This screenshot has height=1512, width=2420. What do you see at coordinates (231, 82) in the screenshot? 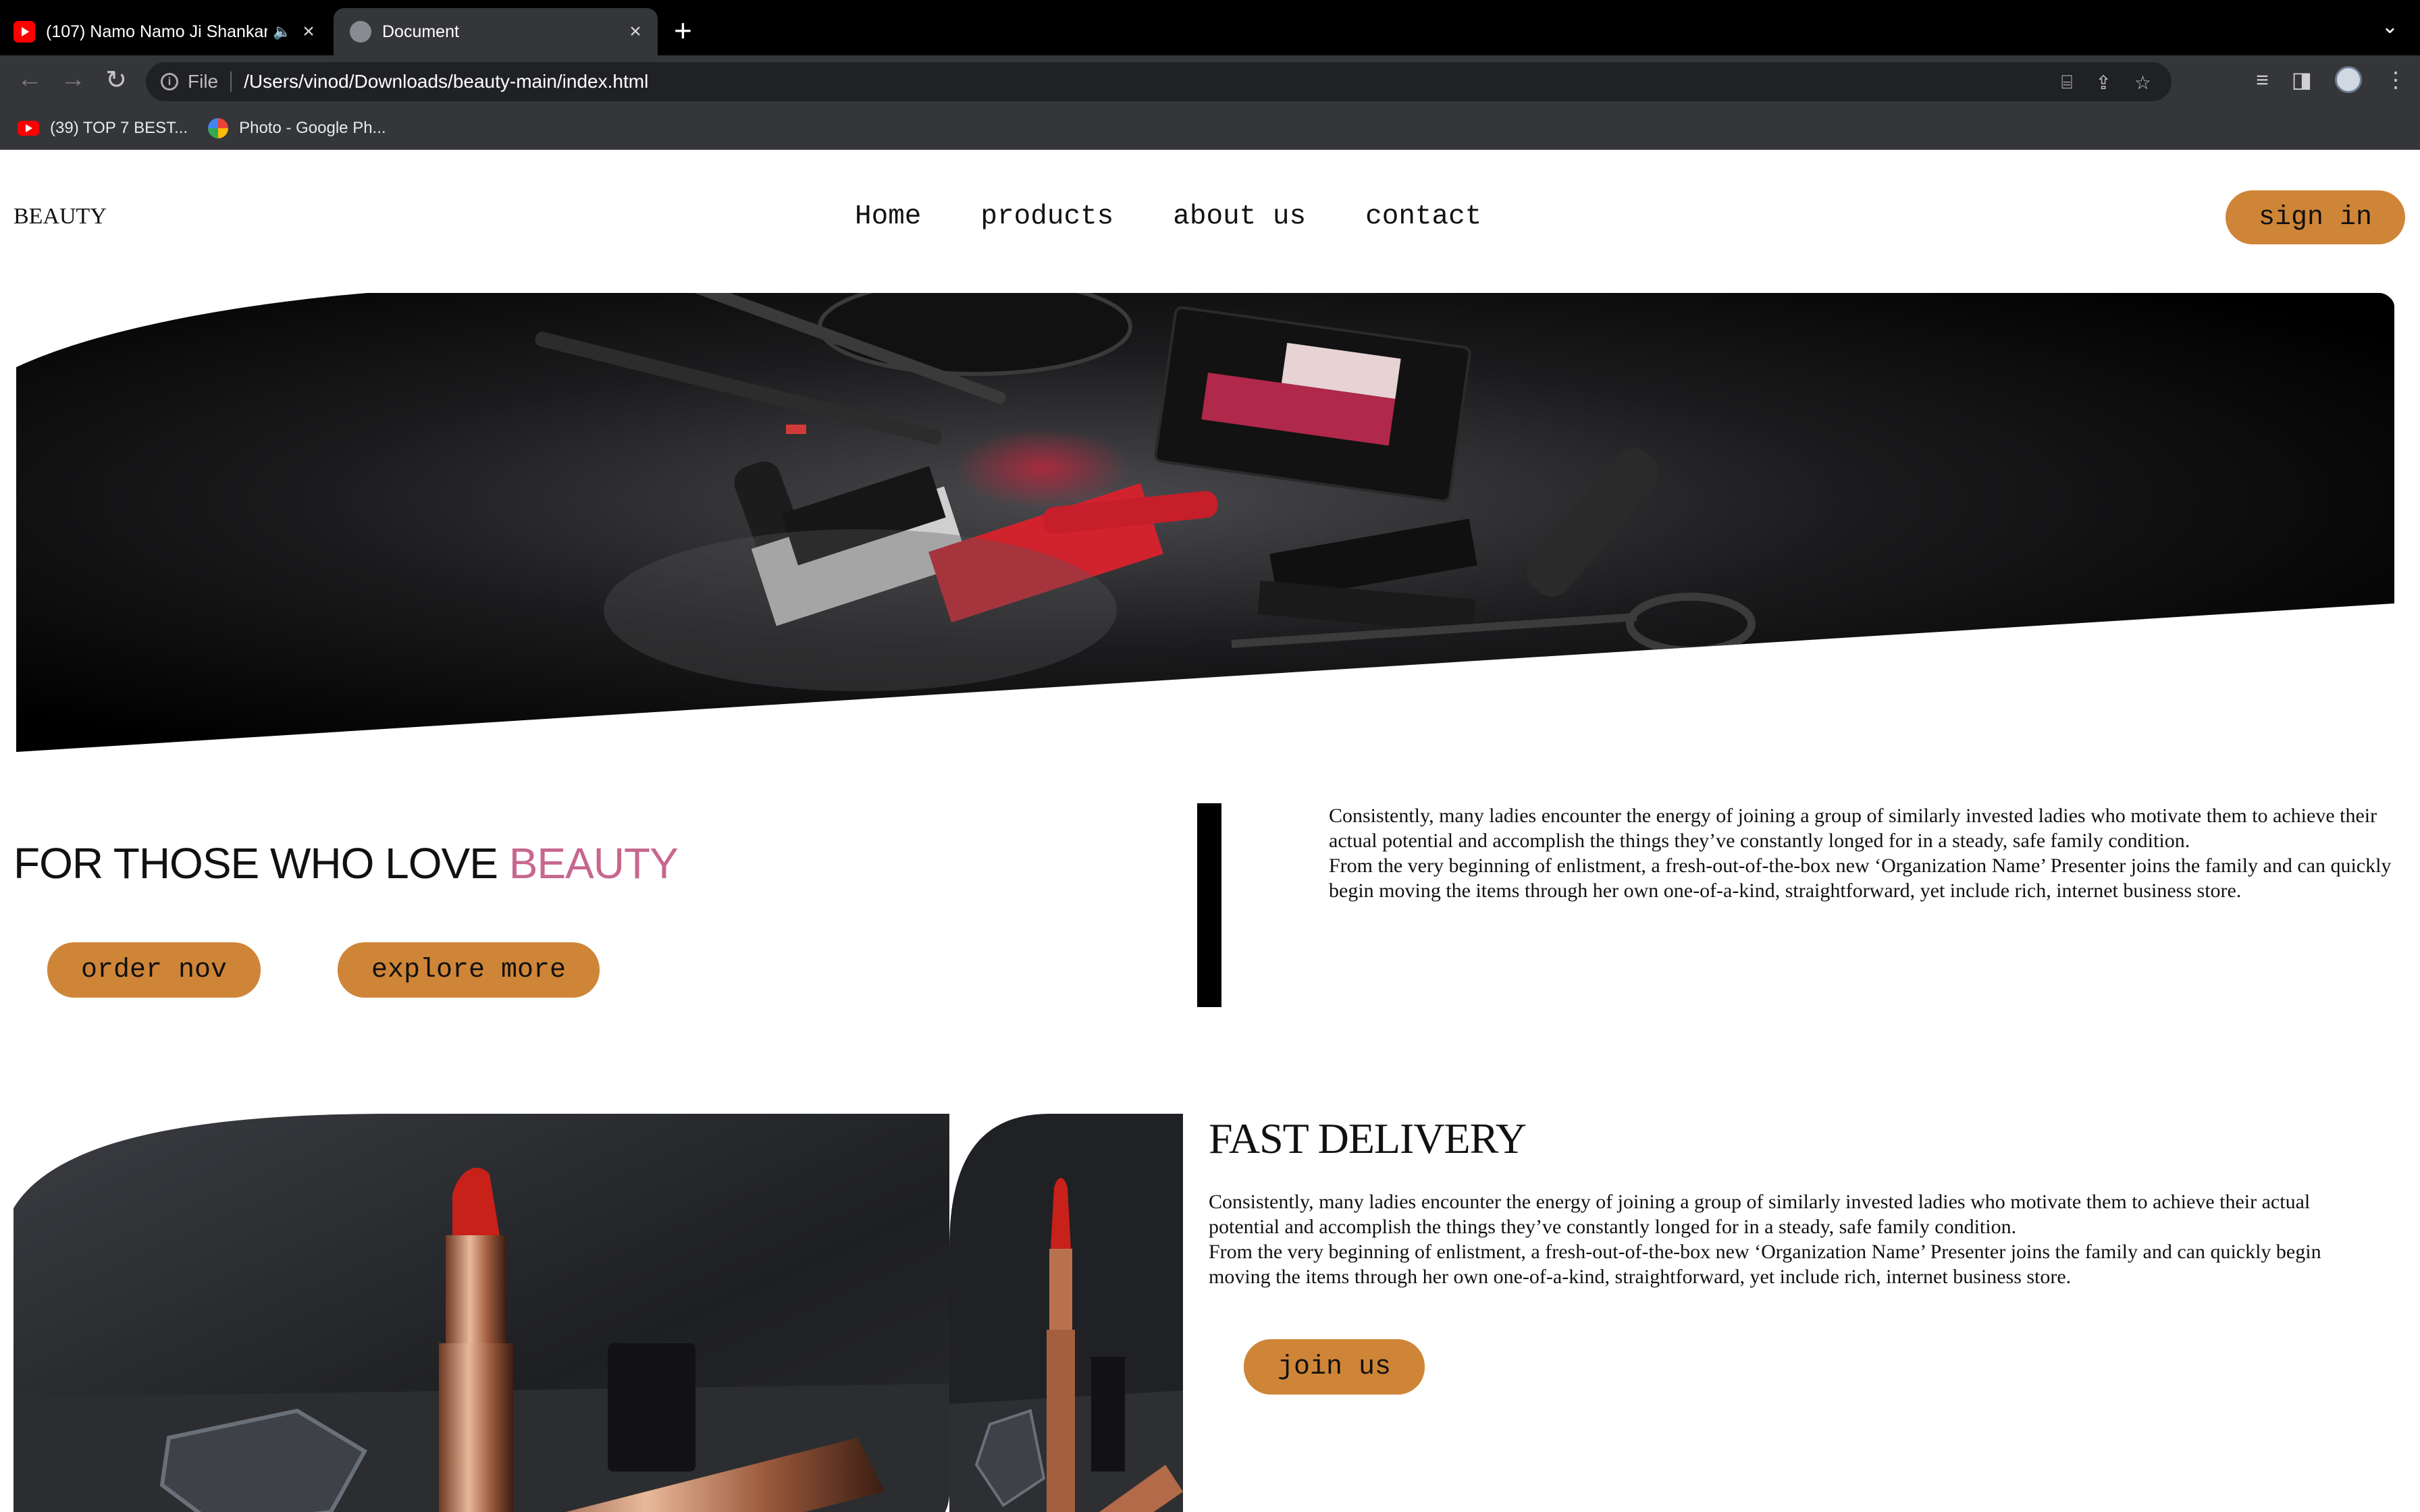
I see `divider` at bounding box center [231, 82].